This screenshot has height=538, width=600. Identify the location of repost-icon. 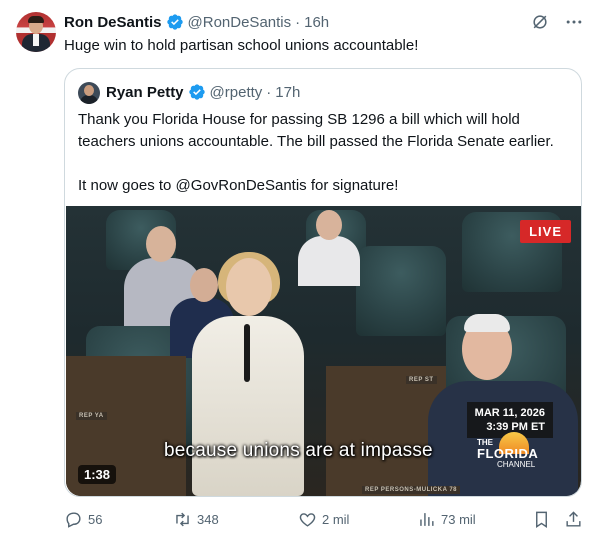
(182, 519).